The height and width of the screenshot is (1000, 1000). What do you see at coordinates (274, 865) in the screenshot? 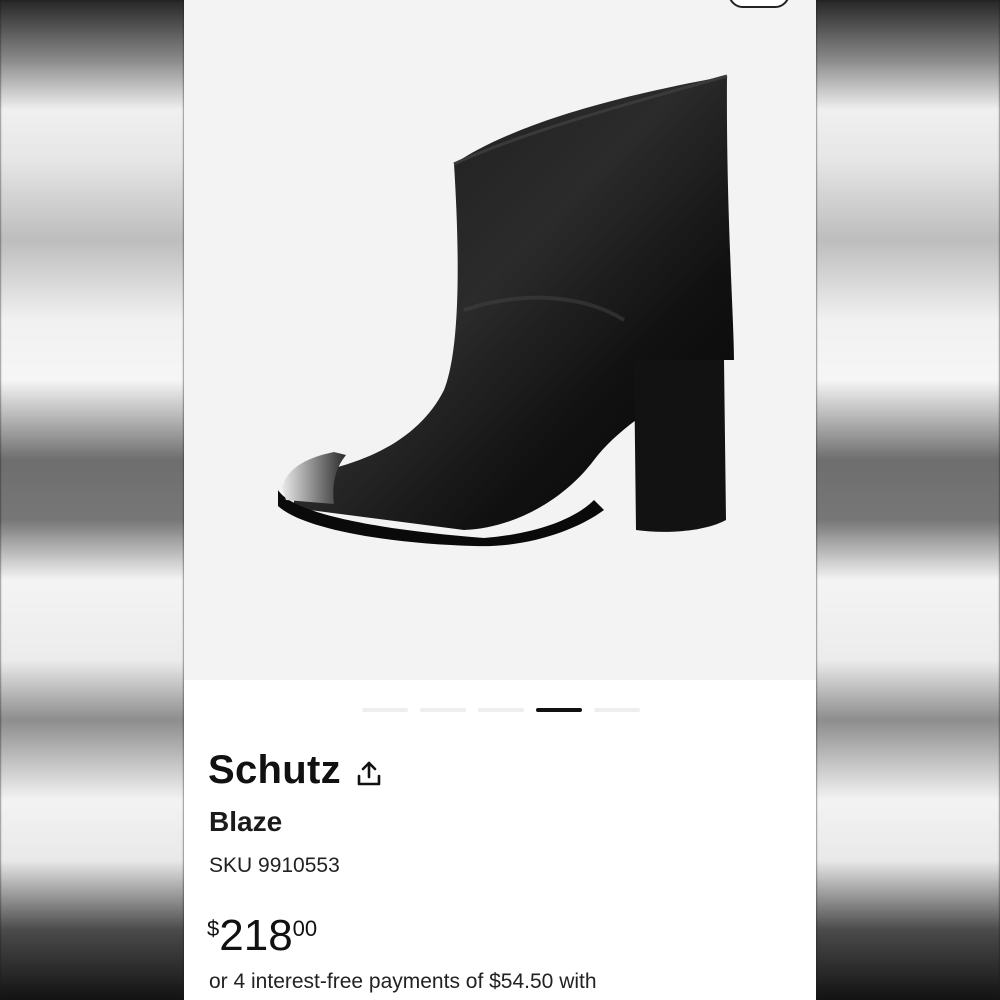
I see `product-sku: SKU 9910553` at bounding box center [274, 865].